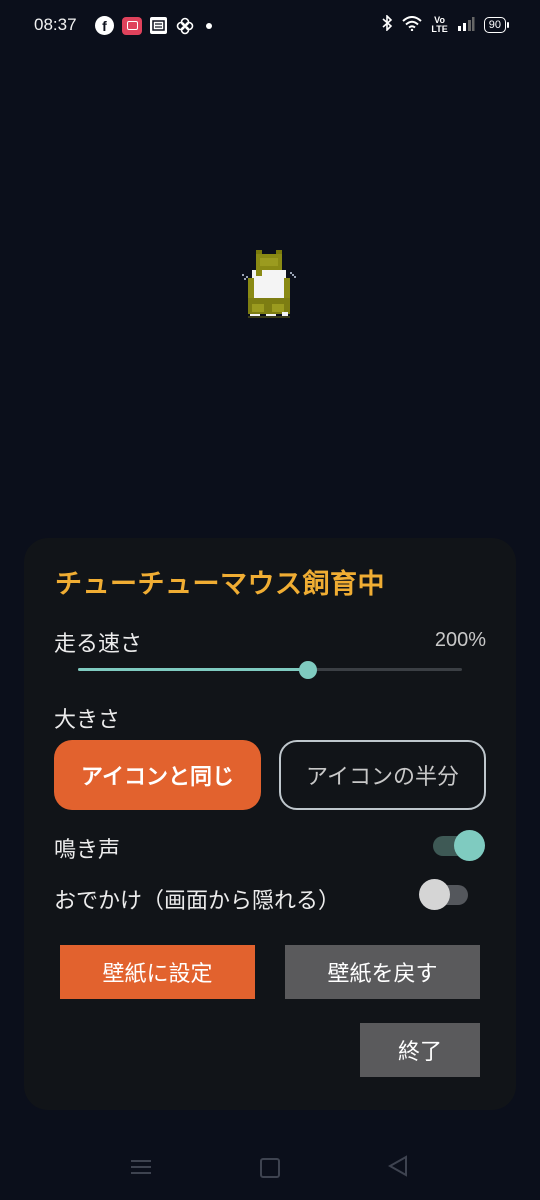 This screenshot has height=1200, width=540. I want to click on bluetooth-icon, so click(387, 24).